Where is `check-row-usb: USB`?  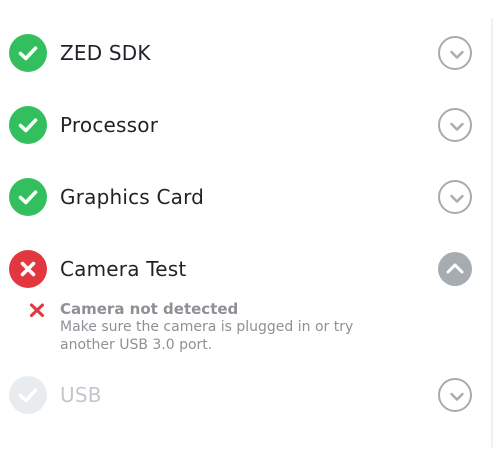
check-row-usb: USB is located at coordinates (244, 395).